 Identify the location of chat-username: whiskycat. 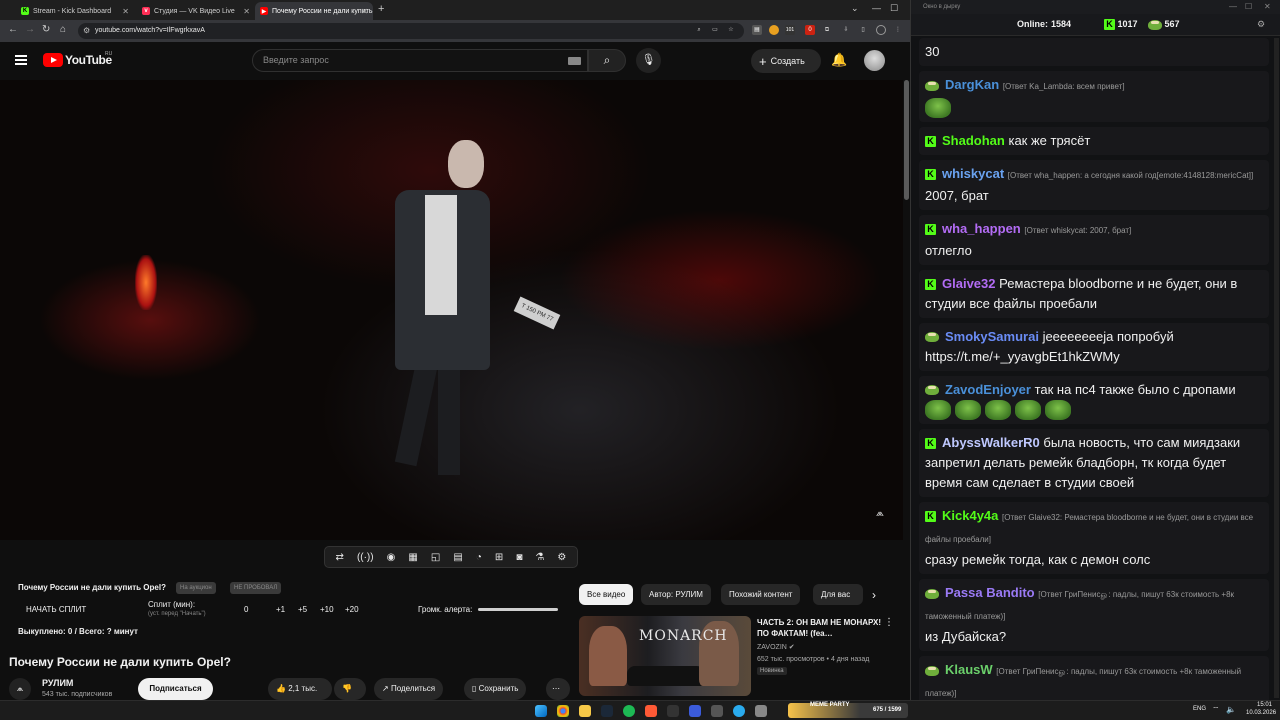
(973, 173).